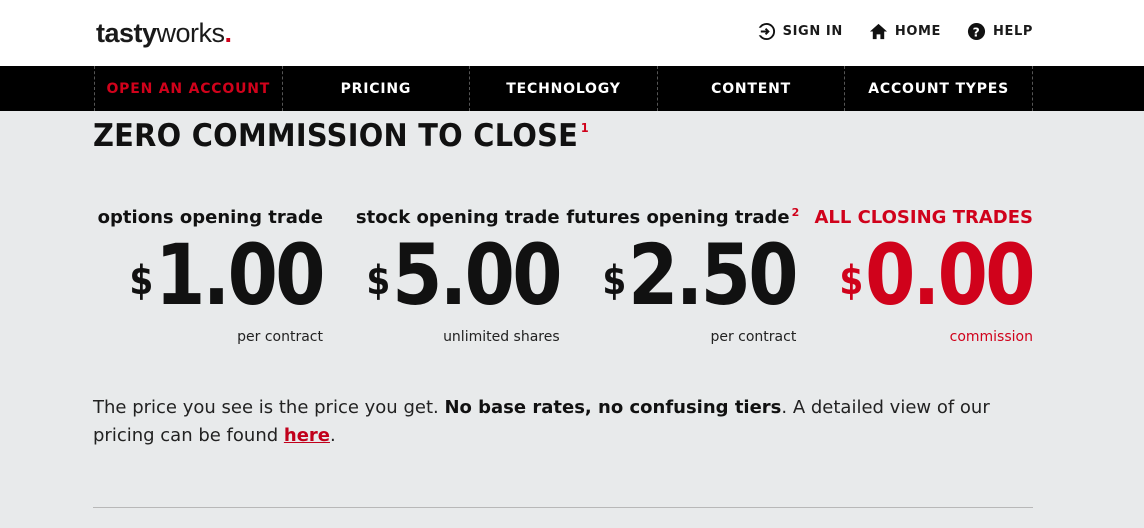  I want to click on price-unit: commission, so click(991, 337).